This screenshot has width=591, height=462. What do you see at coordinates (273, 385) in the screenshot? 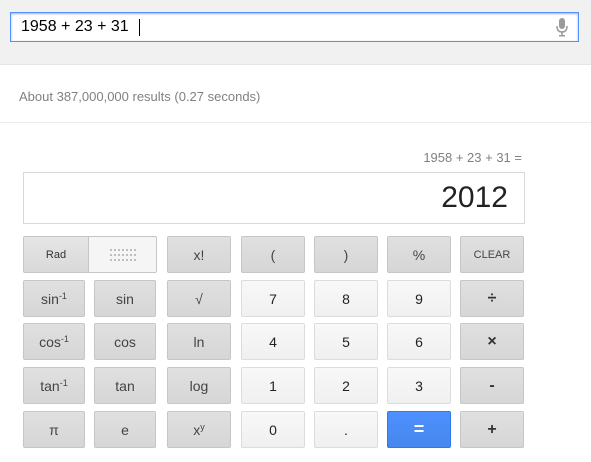
I see `digit-1-button: 1` at bounding box center [273, 385].